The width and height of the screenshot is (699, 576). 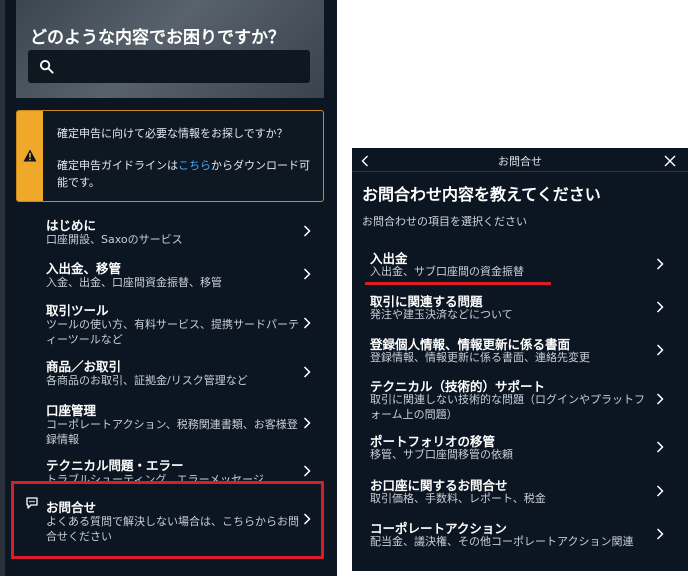 I want to click on menu-item-desc: ツールの使い方、有料サービス、提携サードパーティーツールなど, so click(x=172, y=332).